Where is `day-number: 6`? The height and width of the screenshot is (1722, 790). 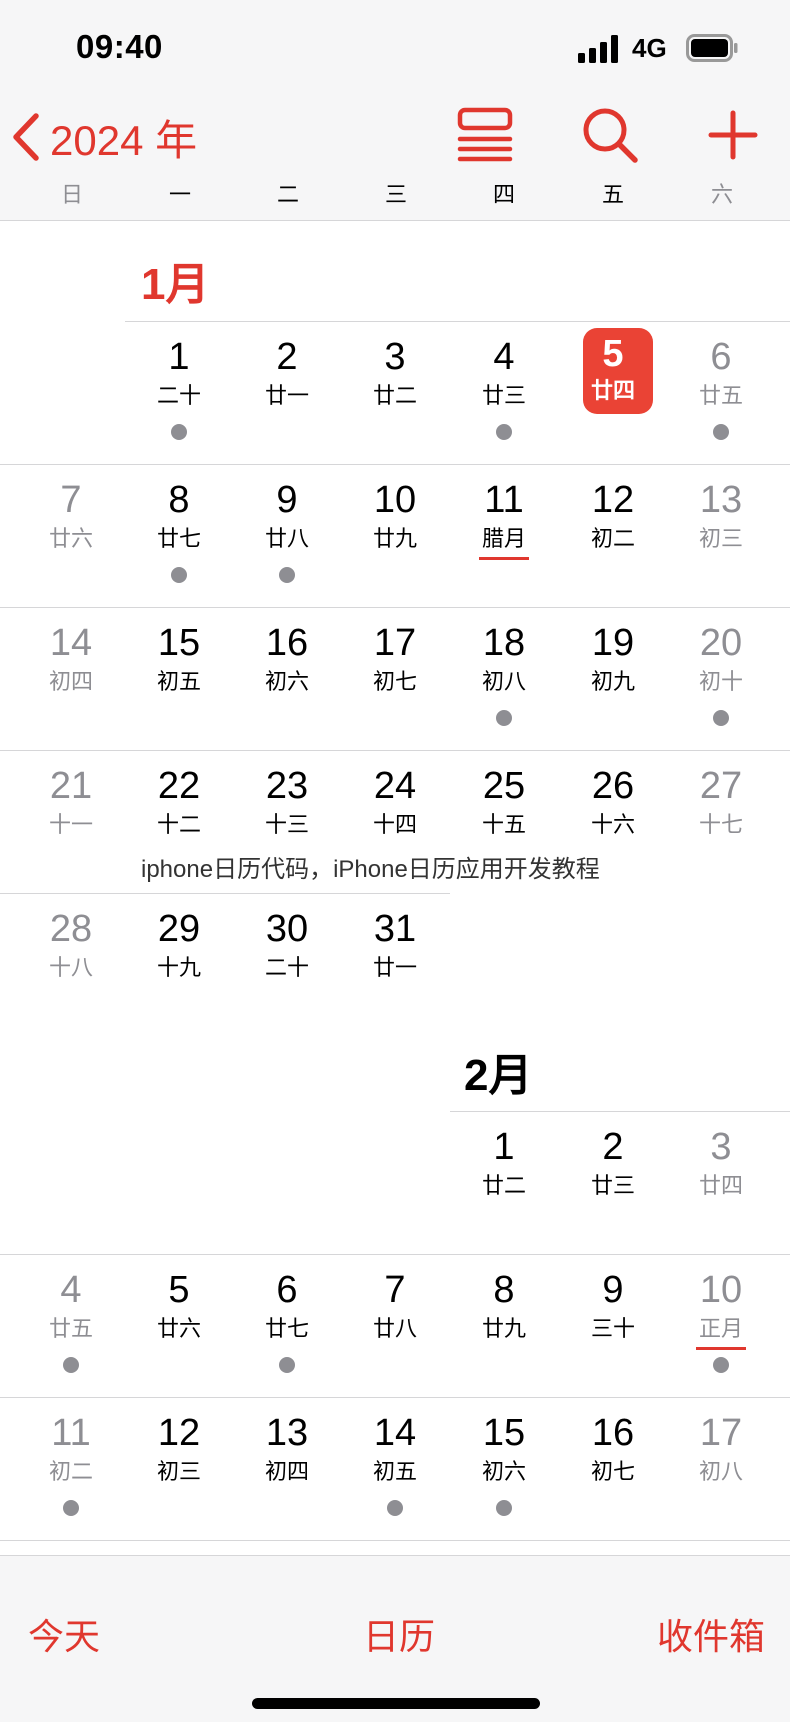 day-number: 6 is located at coordinates (287, 1290).